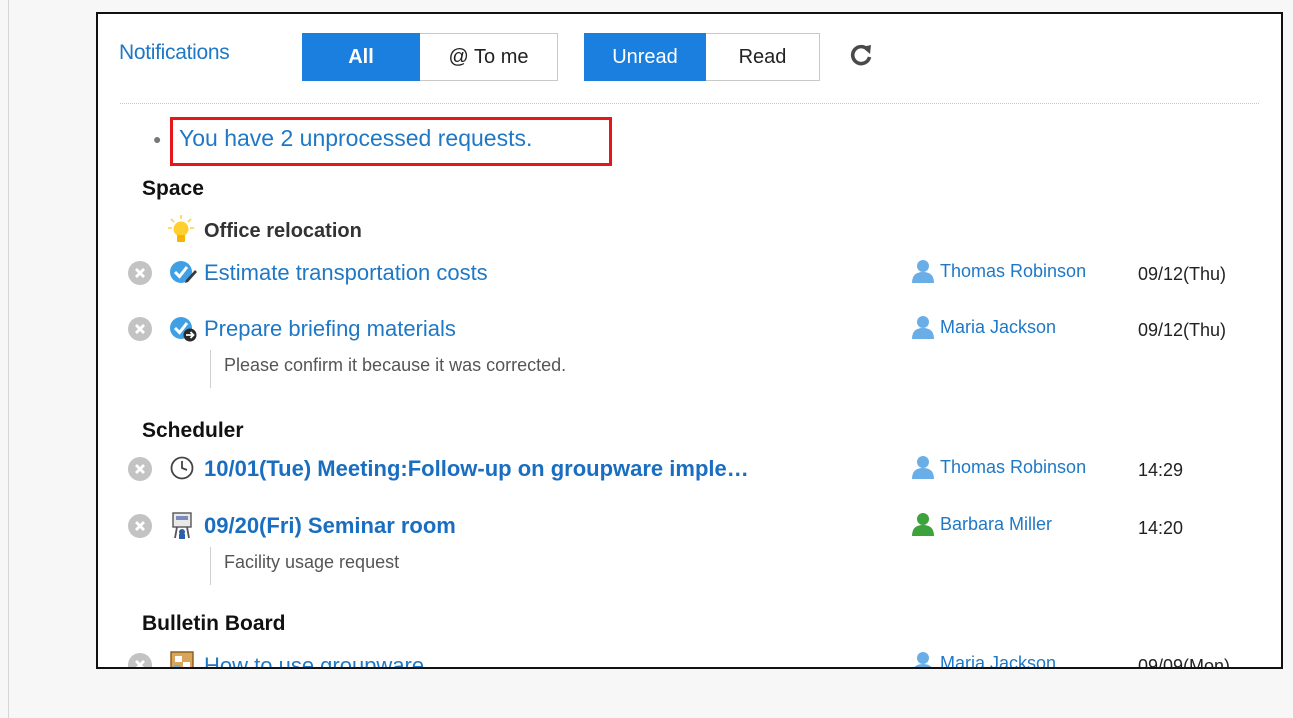 This screenshot has width=1293, height=718. I want to click on highlight-box, so click(391, 141).